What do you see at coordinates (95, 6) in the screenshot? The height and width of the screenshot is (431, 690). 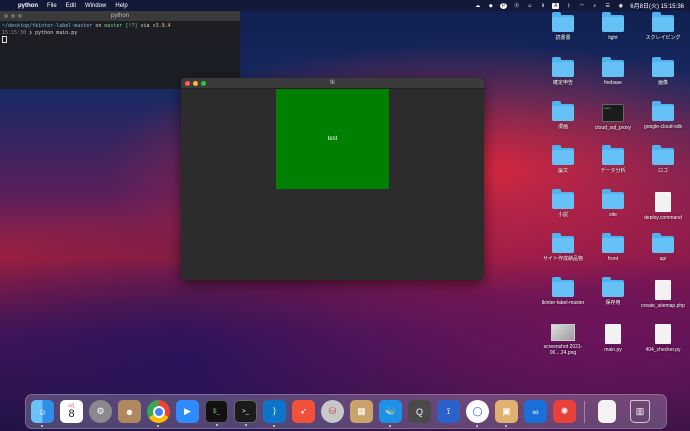 I see `menu-window: Window` at bounding box center [95, 6].